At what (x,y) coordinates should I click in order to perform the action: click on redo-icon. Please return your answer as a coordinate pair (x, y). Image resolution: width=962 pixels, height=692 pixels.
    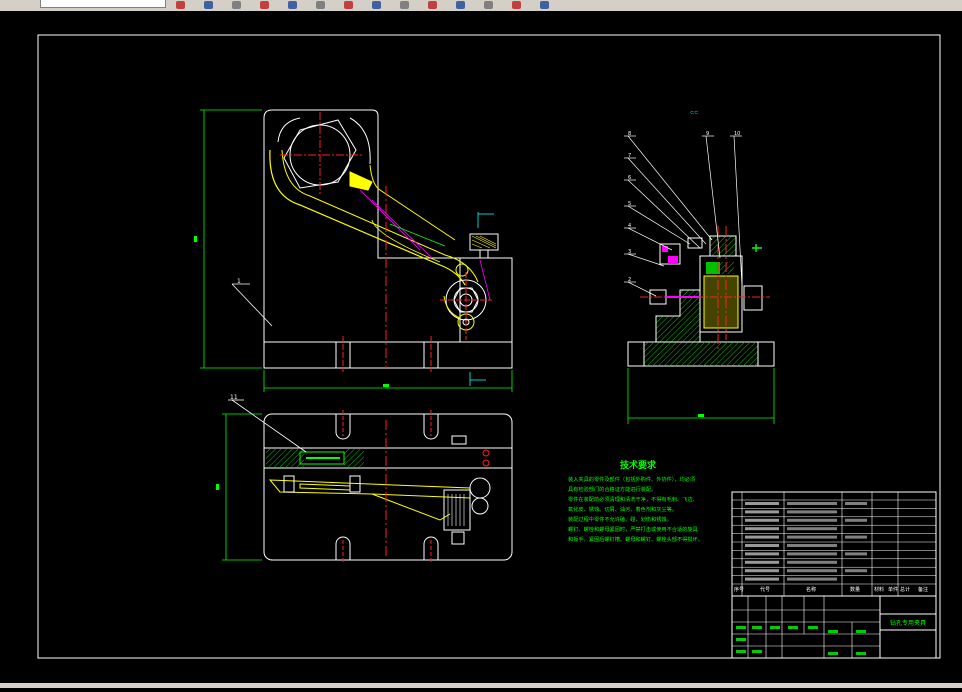
    Looking at the image, I should click on (236, 5).